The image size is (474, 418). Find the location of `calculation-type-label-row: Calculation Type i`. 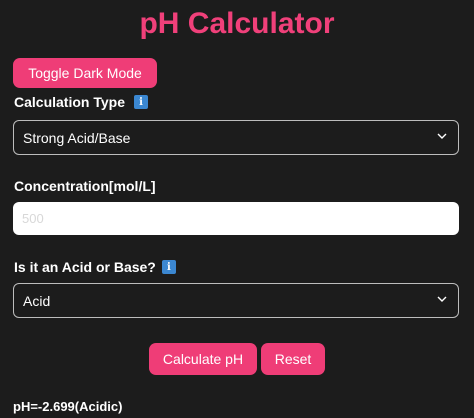

calculation-type-label-row: Calculation Type i is located at coordinates (81, 102).